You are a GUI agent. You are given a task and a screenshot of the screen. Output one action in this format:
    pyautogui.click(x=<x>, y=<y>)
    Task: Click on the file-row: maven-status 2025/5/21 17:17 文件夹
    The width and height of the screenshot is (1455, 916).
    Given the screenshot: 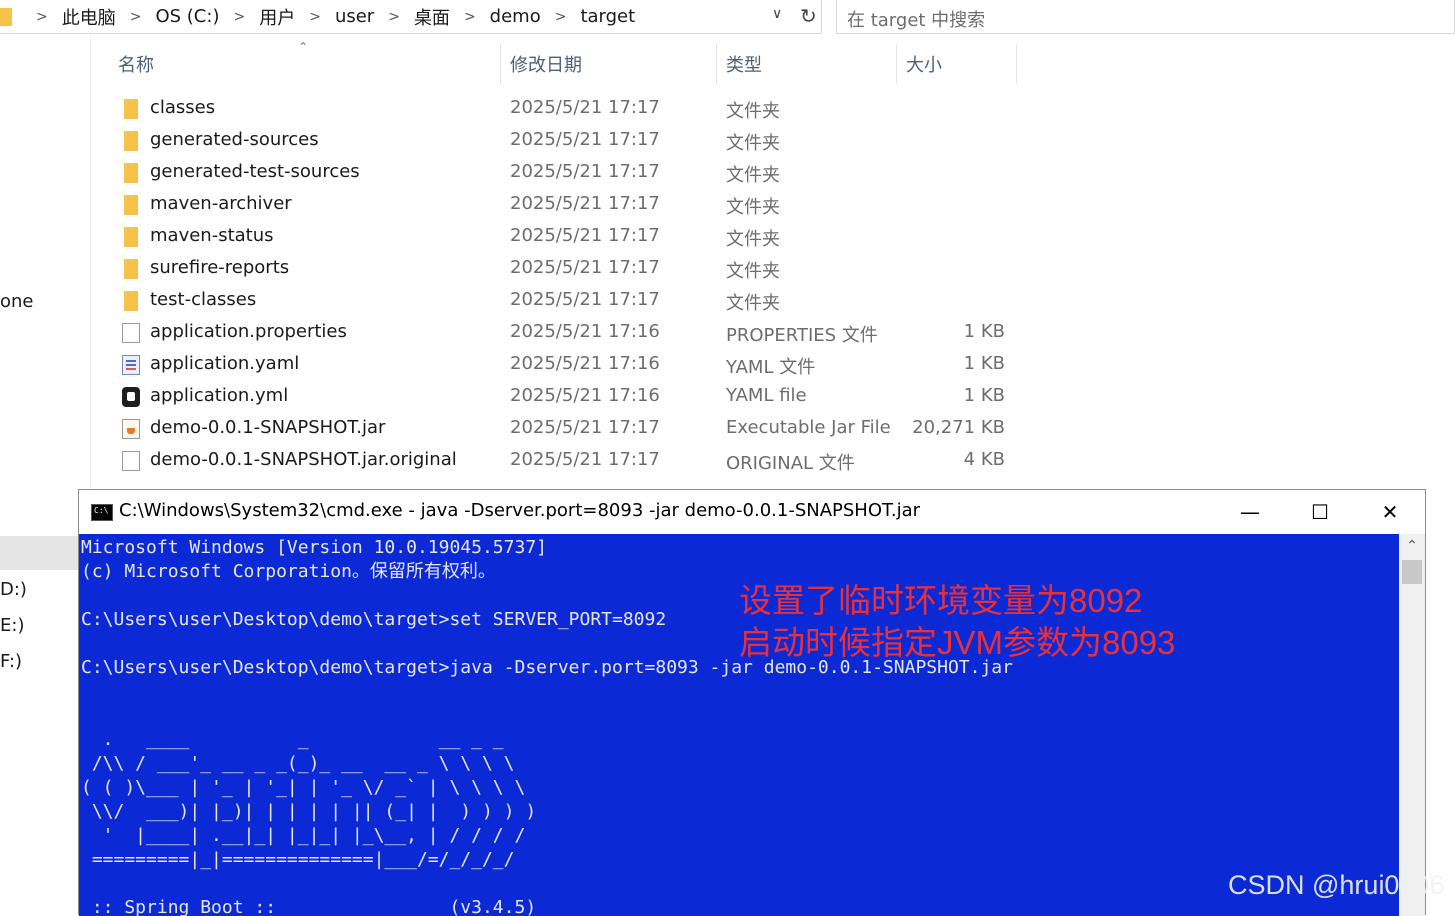 What is the action you would take?
    pyautogui.click(x=568, y=237)
    